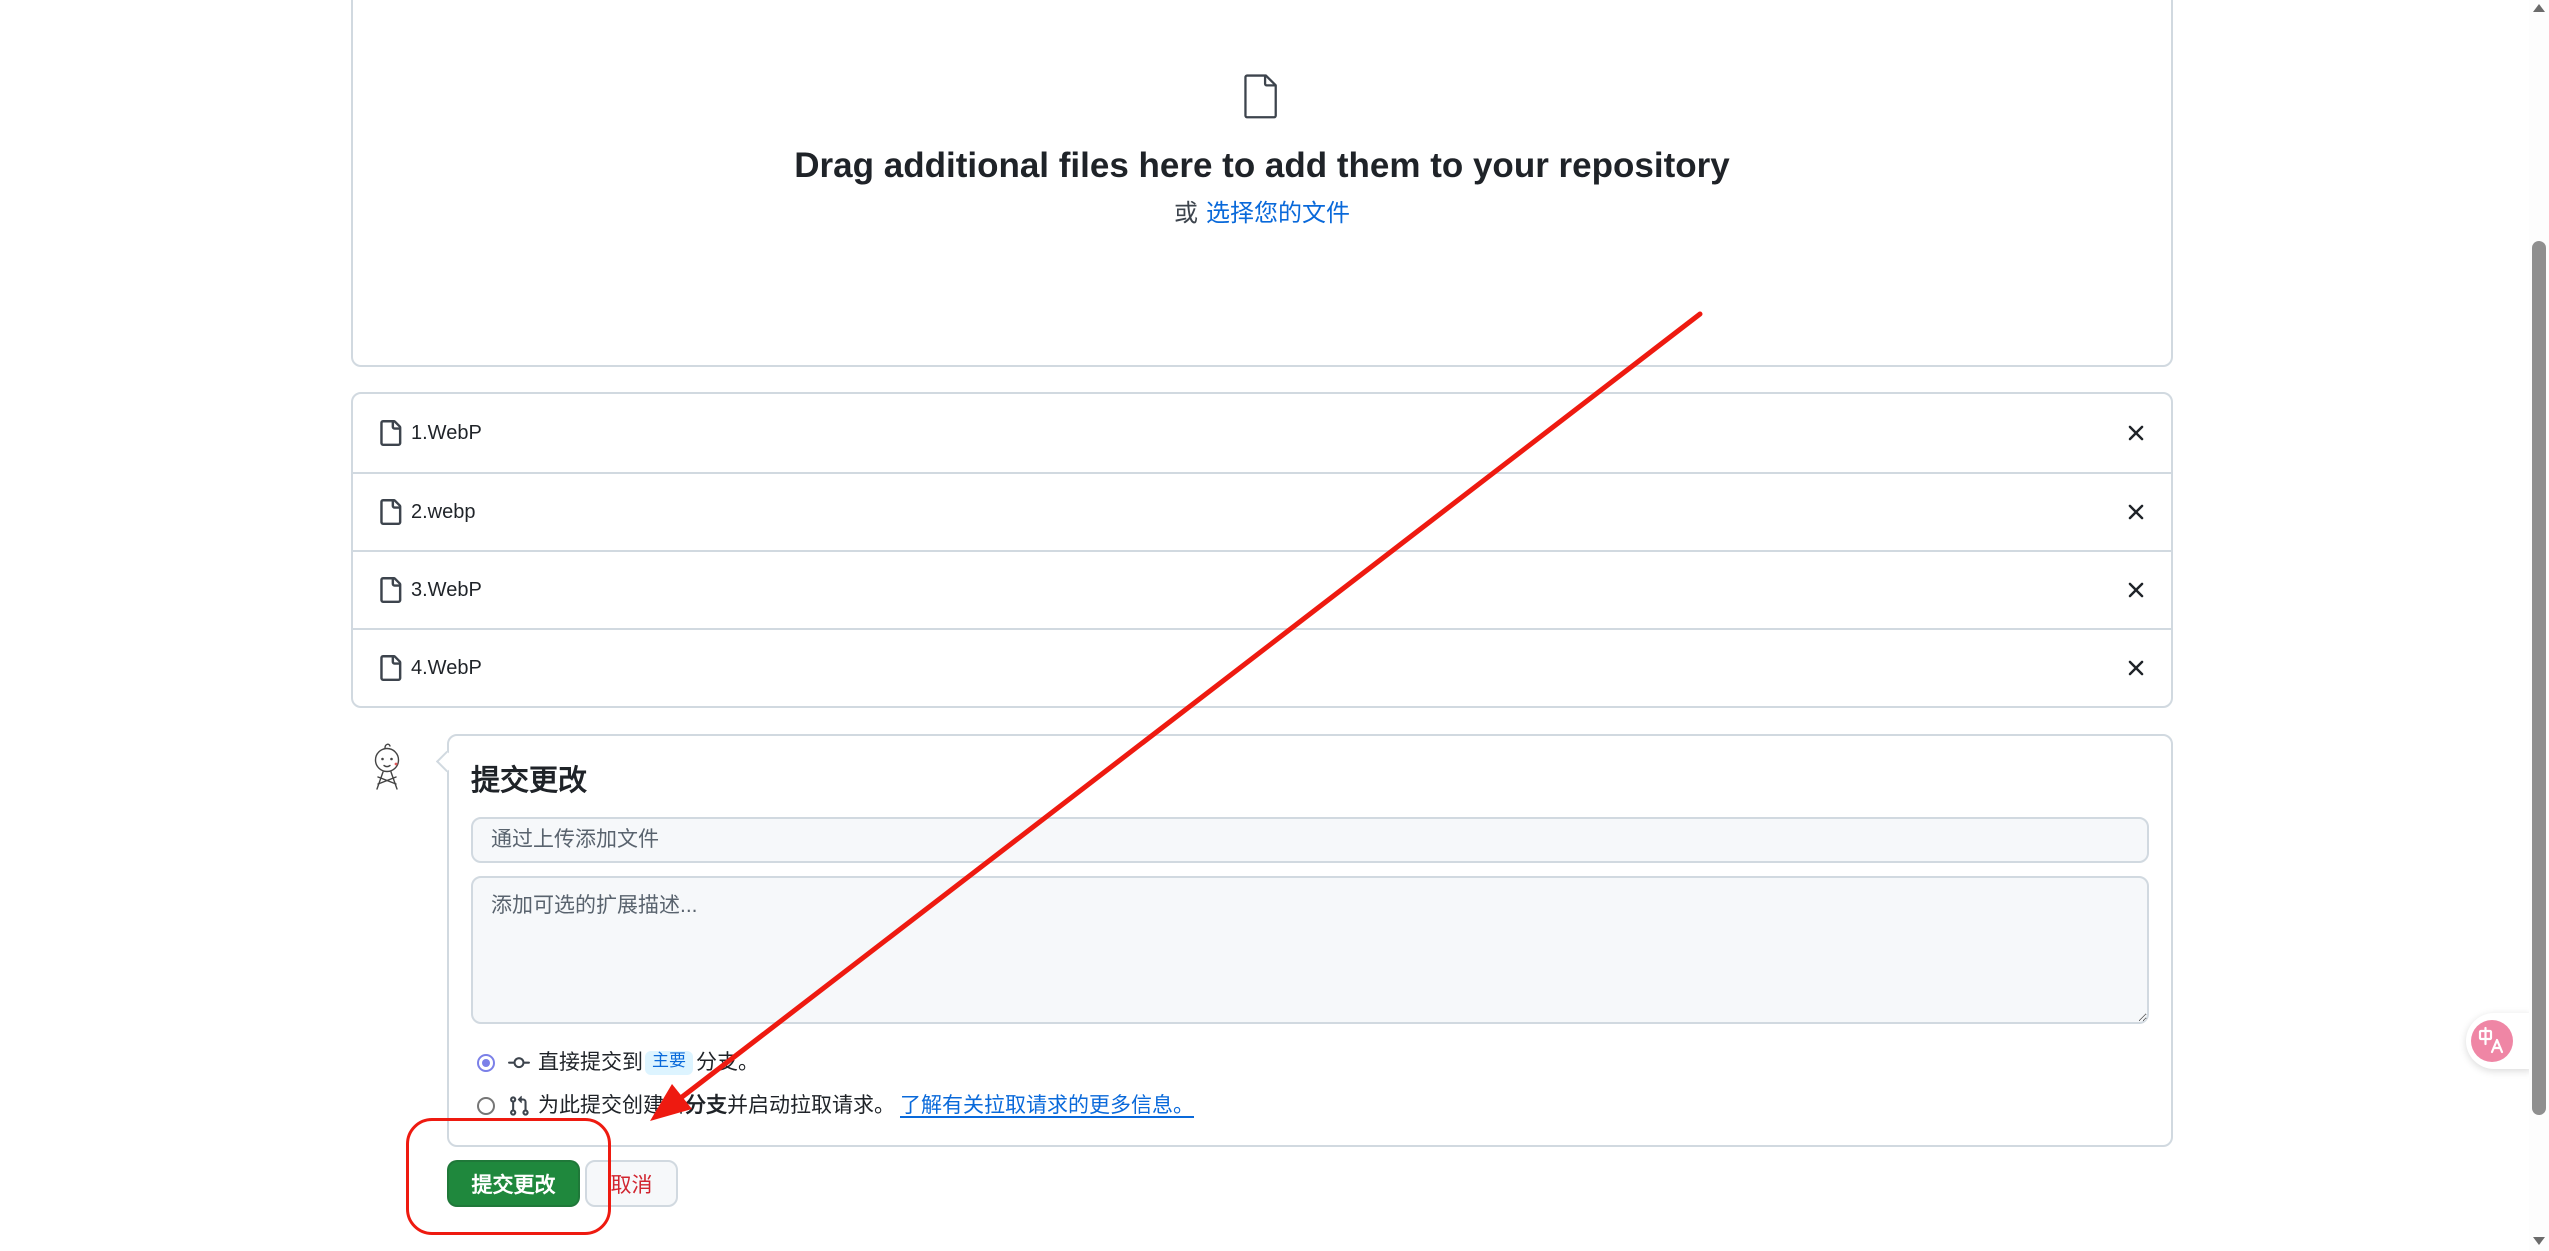  Describe the element at coordinates (1262, 511) in the screenshot. I see `file-row: 2.webp` at that location.